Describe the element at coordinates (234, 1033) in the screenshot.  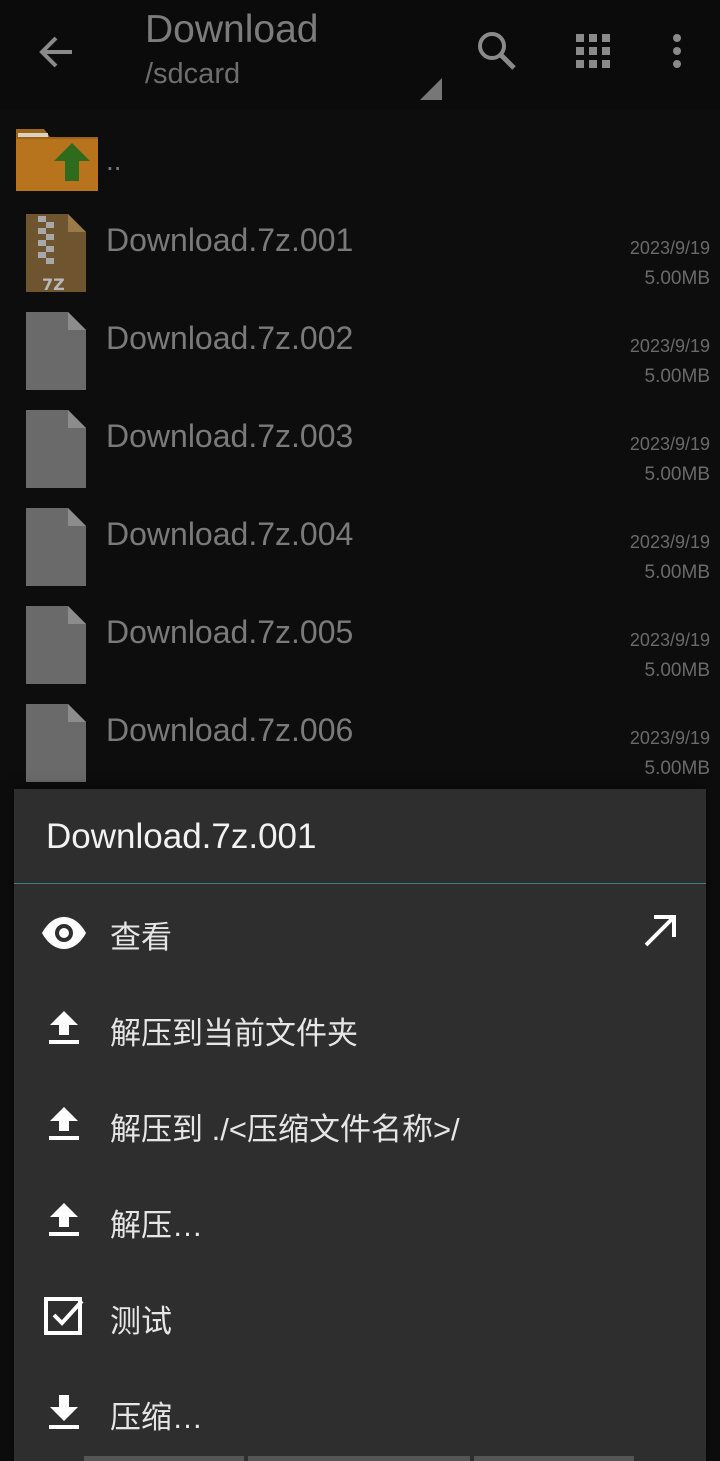
I see `menu-item-label: 解压到当前文件夹` at that location.